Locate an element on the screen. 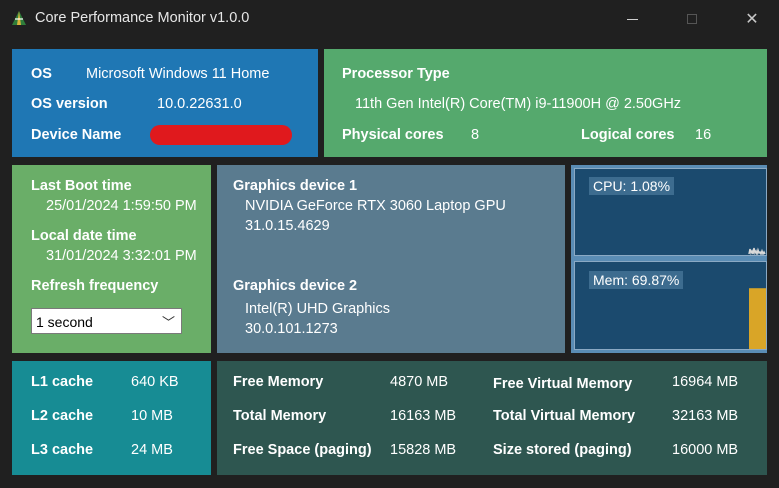 The height and width of the screenshot is (488, 779). l3-cache-label: L3 cache is located at coordinates (62, 450).